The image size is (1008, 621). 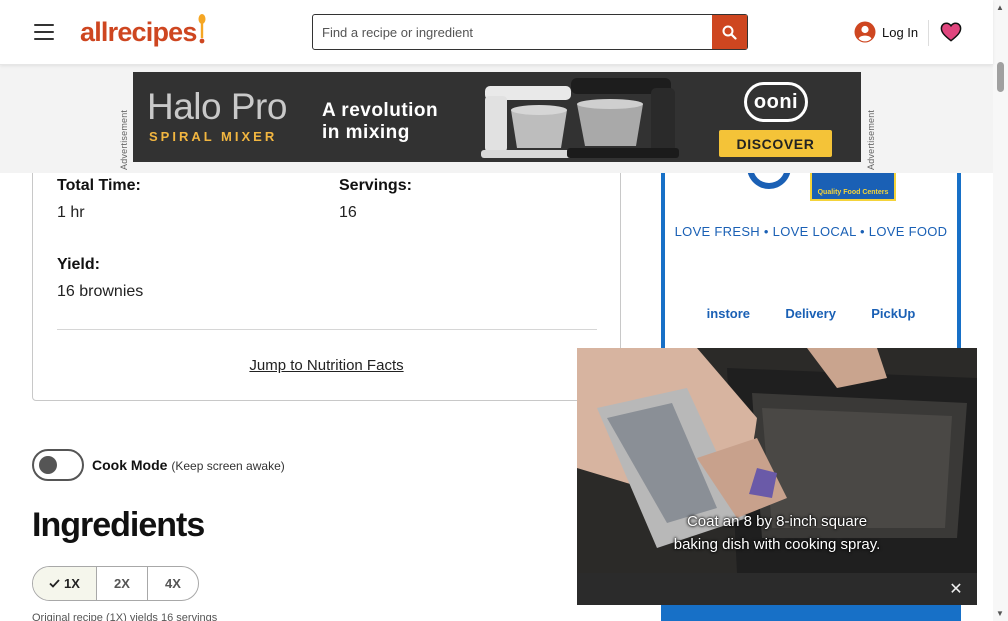 What do you see at coordinates (228, 466) in the screenshot?
I see `cook-mode-sublabel: (Keep screen awake)` at bounding box center [228, 466].